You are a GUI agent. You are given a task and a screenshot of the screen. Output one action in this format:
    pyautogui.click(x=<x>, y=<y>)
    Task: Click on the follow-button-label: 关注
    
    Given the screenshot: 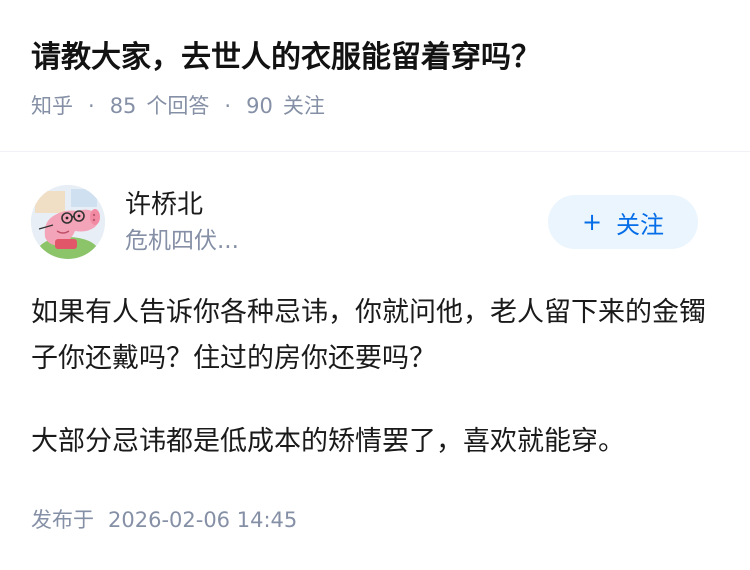 What is the action you would take?
    pyautogui.click(x=640, y=224)
    